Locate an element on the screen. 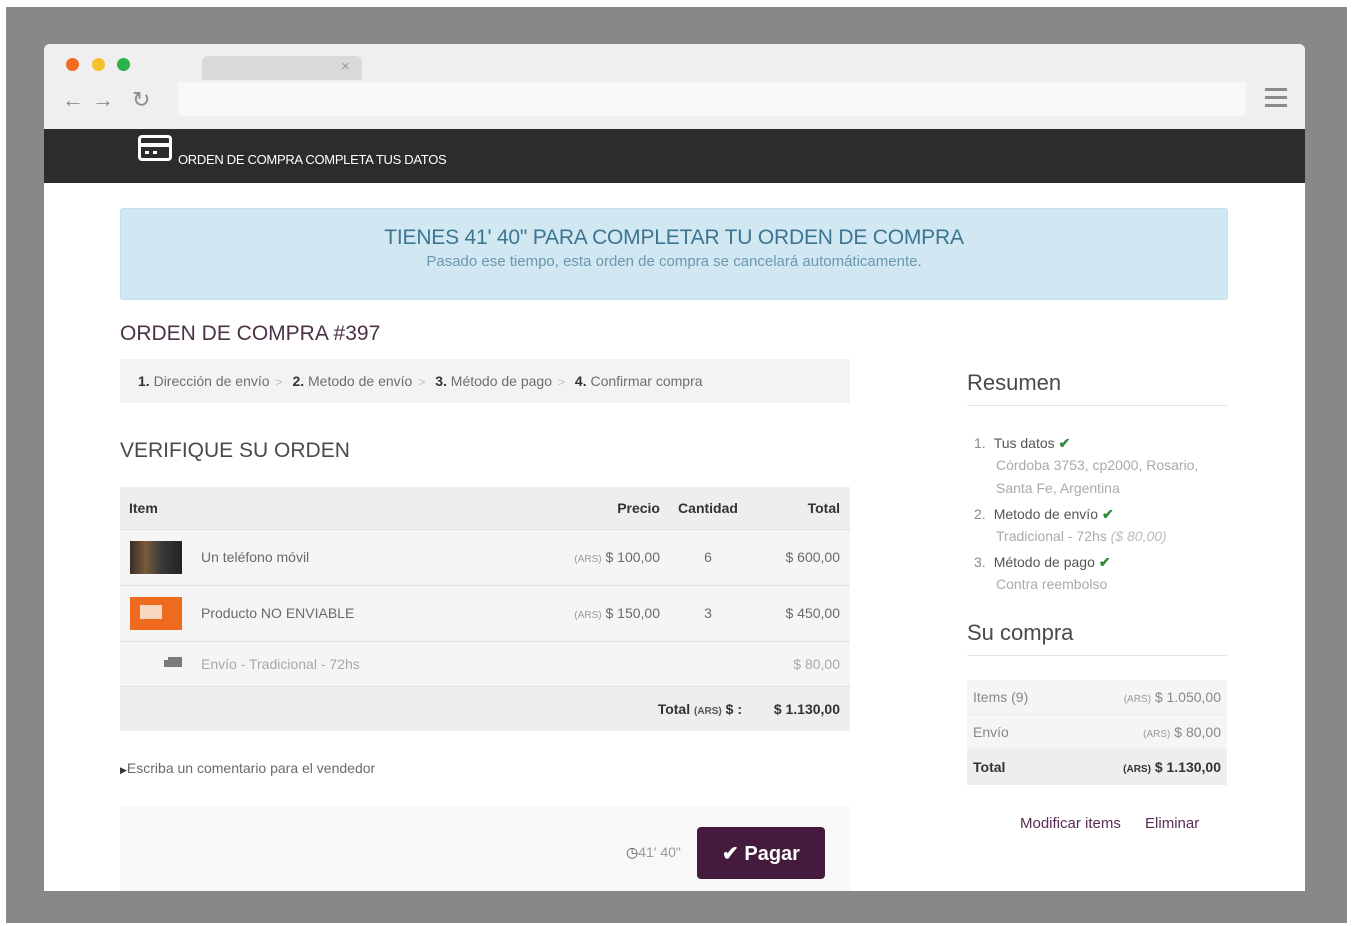 Image resolution: width=1353 pixels, height=926 pixels. item-price: (ARS) $ 150,00 is located at coordinates (617, 613).